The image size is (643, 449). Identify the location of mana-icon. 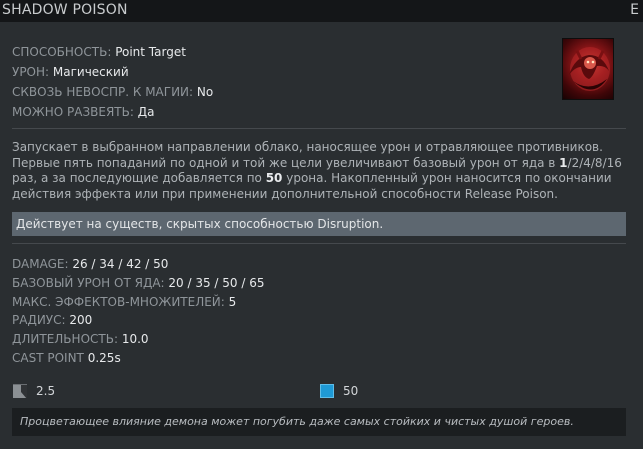
(327, 391).